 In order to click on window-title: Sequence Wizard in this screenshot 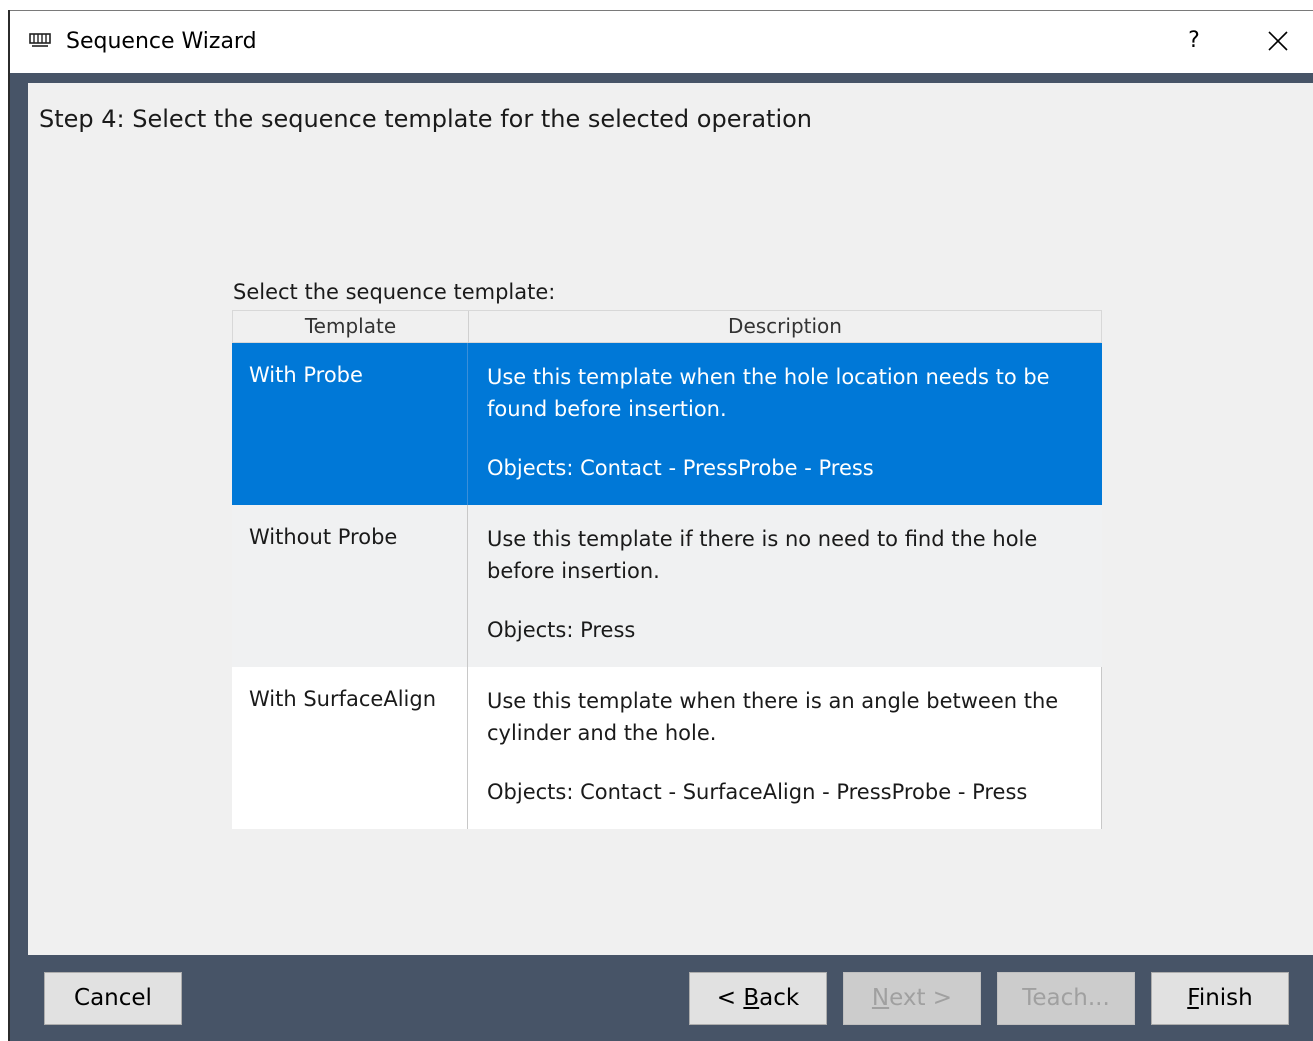, I will do `click(161, 41)`.